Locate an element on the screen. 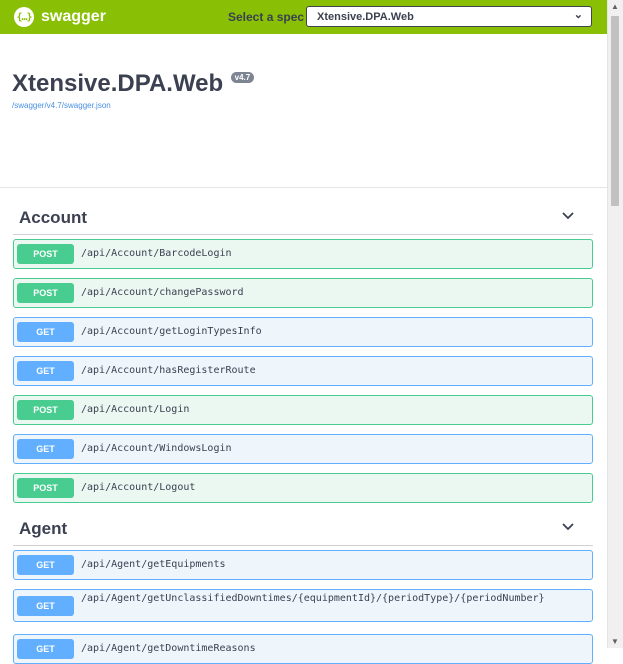 Image resolution: width=623 pixels, height=664 pixels. section-header-agent: Agent is located at coordinates (303, 532).